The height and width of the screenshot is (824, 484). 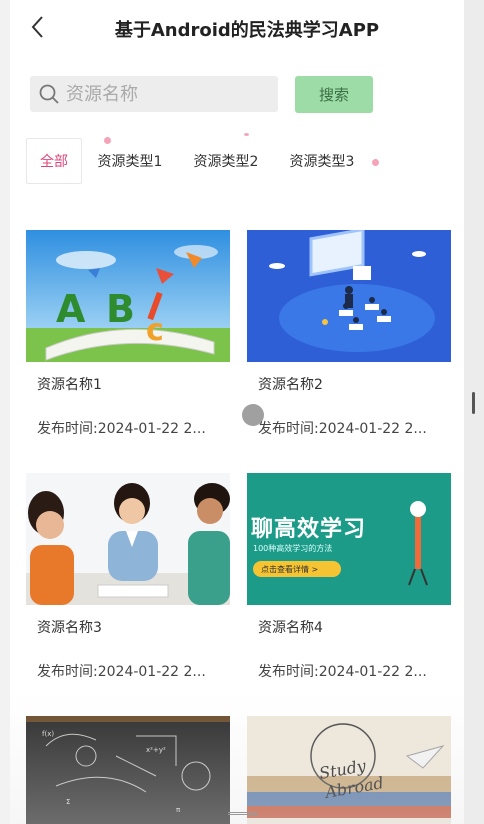 I want to click on touch-indicator, so click(x=253, y=415).